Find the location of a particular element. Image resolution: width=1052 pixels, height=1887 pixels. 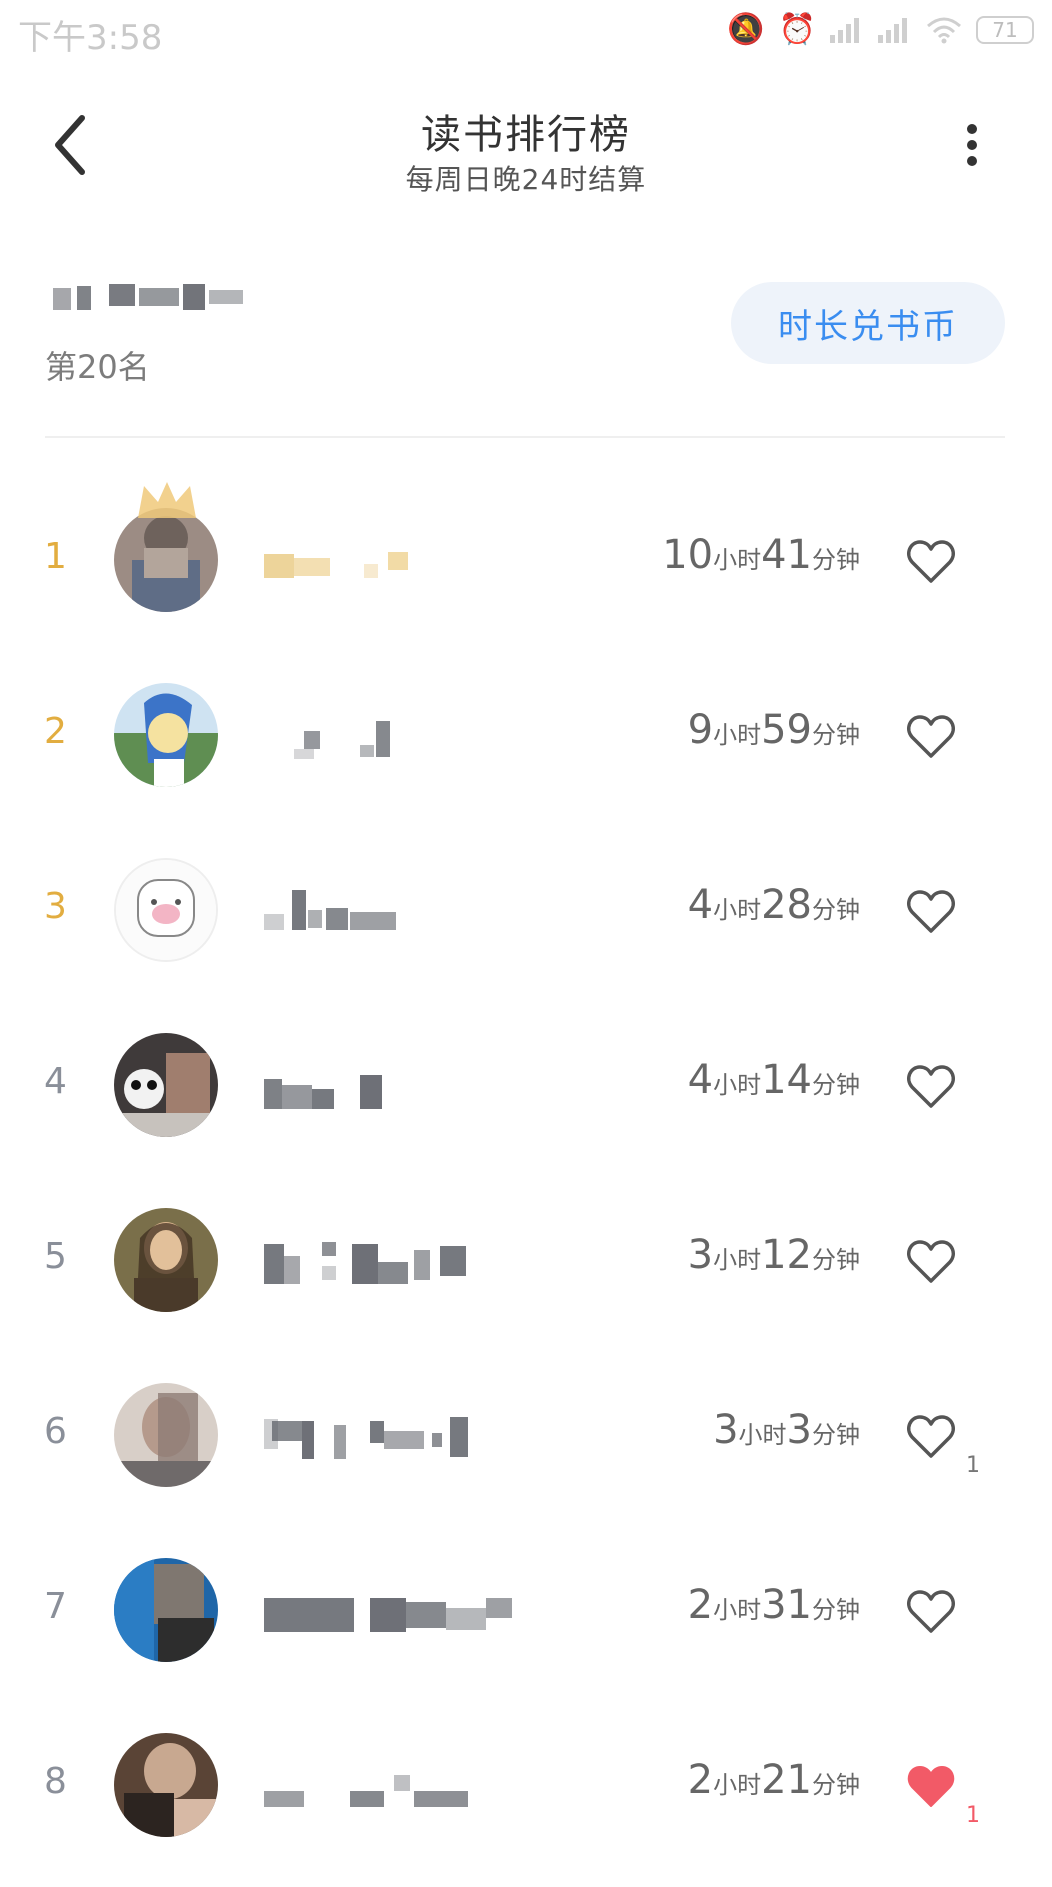

reading-duration: 3小时12分钟 is located at coordinates (773, 1255).